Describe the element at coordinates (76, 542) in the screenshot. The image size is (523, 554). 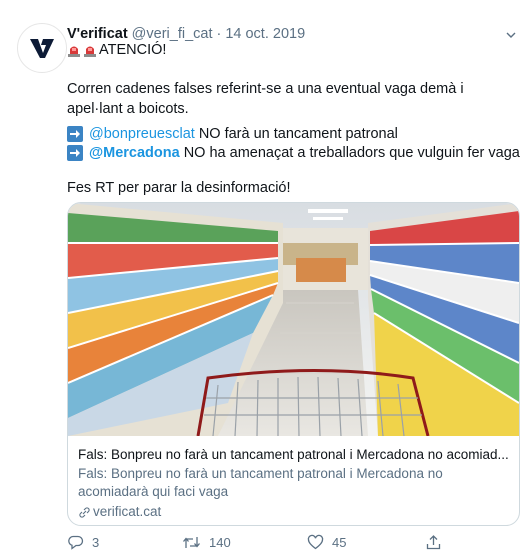
I see `reply-icon` at that location.